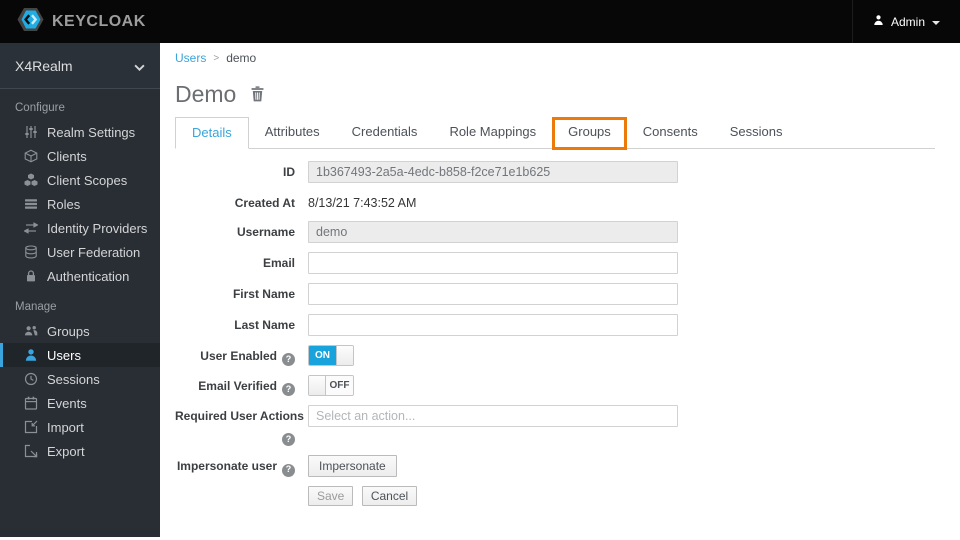 Image resolution: width=960 pixels, height=540 pixels. What do you see at coordinates (555, 385) in the screenshot?
I see `form-row-email-verified: Email Verified? OFF` at bounding box center [555, 385].